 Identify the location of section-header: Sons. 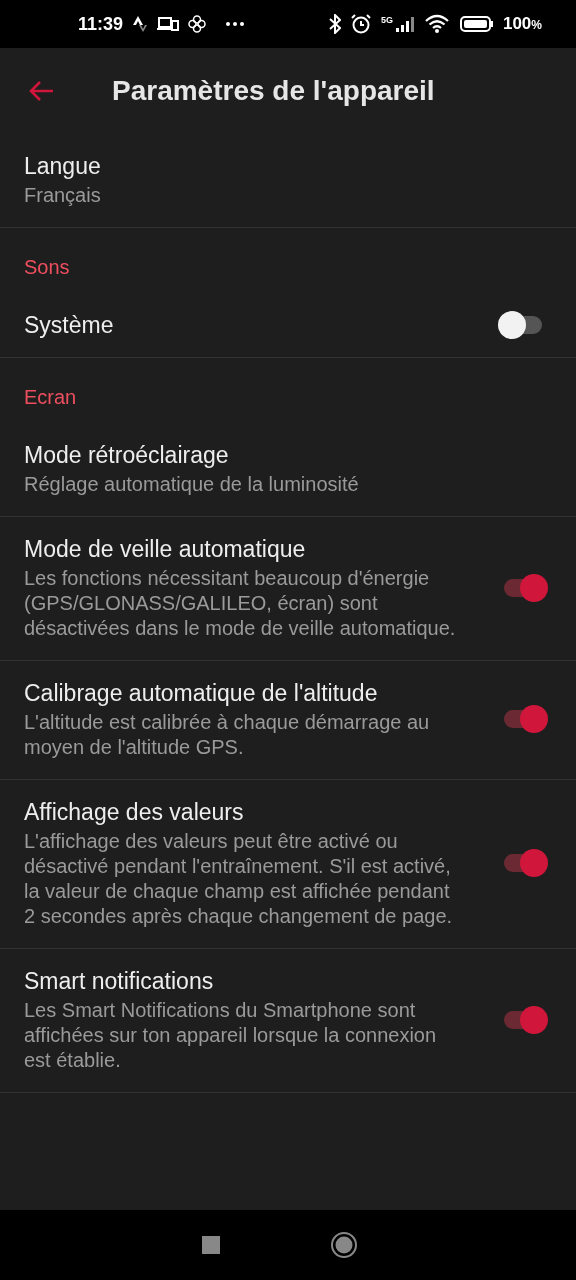
(47, 267).